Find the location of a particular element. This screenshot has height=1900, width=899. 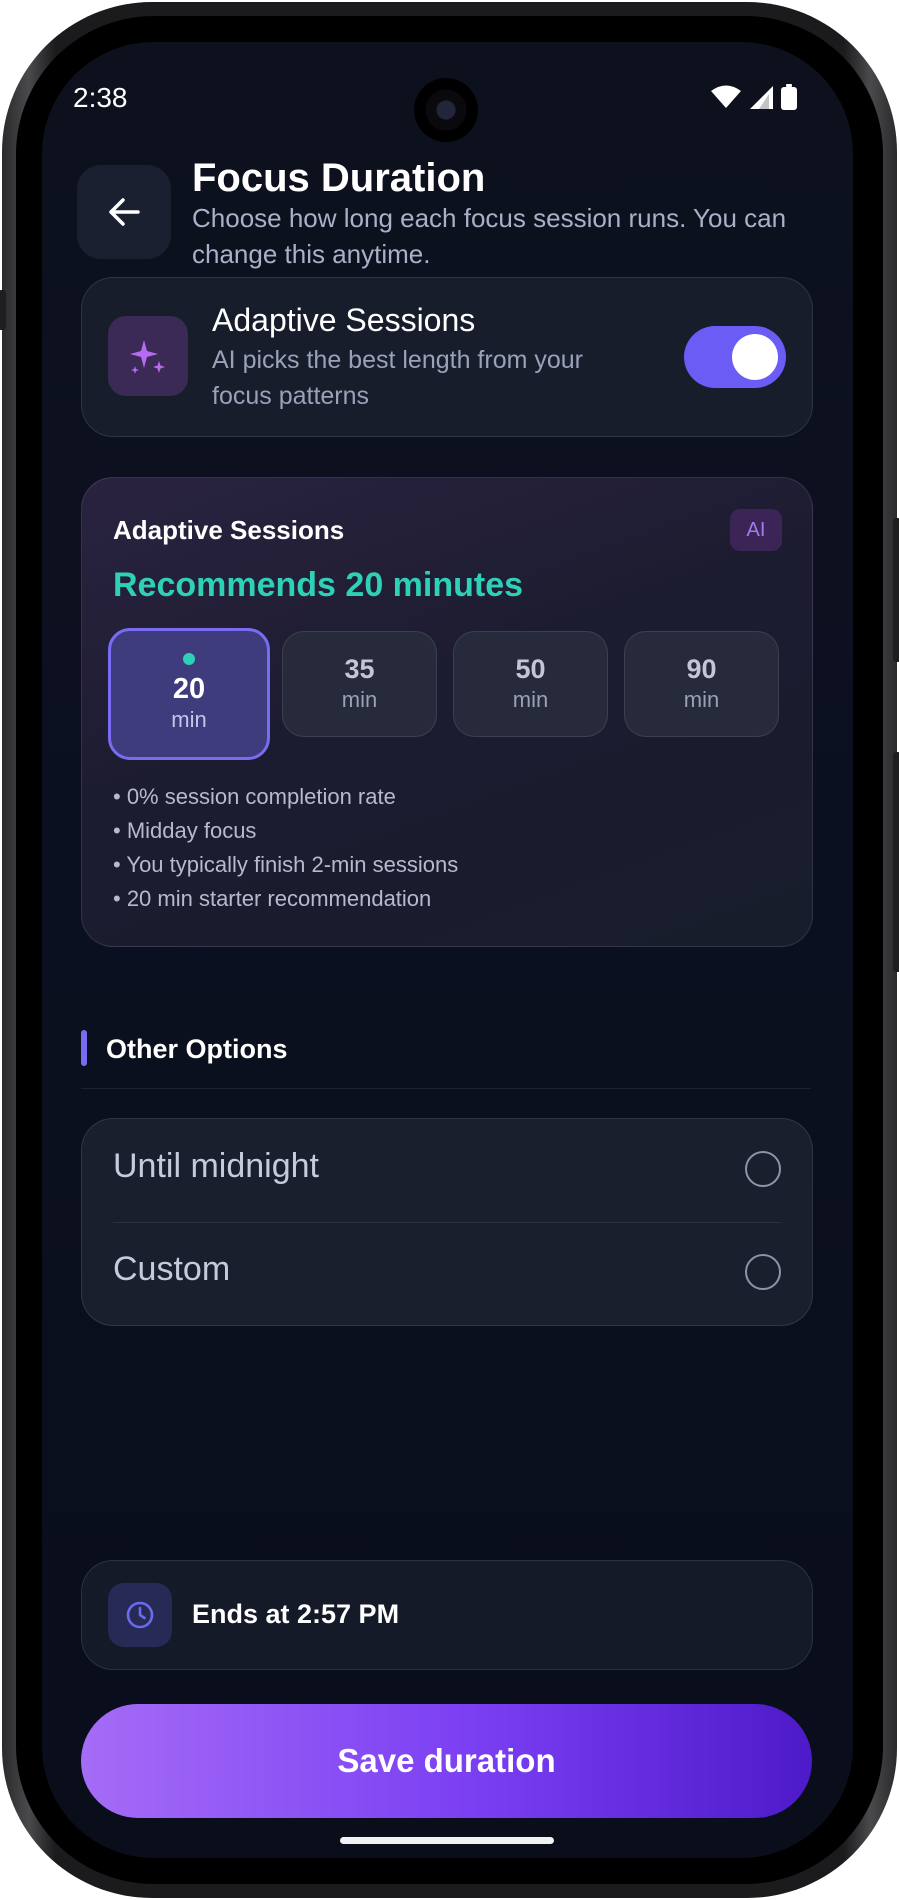

page-title: Focus Duration is located at coordinates (339, 178).